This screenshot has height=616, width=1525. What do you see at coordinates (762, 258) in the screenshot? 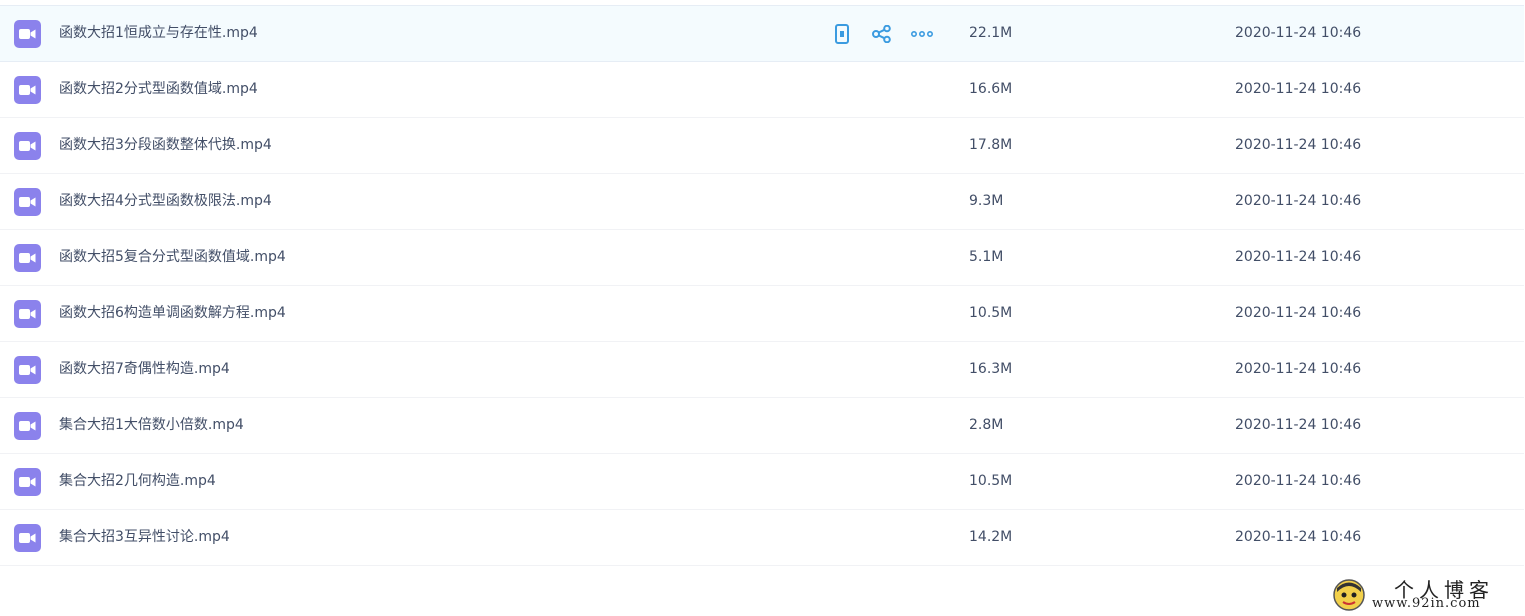
I see `file-row: 函数大招5复合分式型函数值域.mp4 5.1M 2020-11-24 10:46` at bounding box center [762, 258].